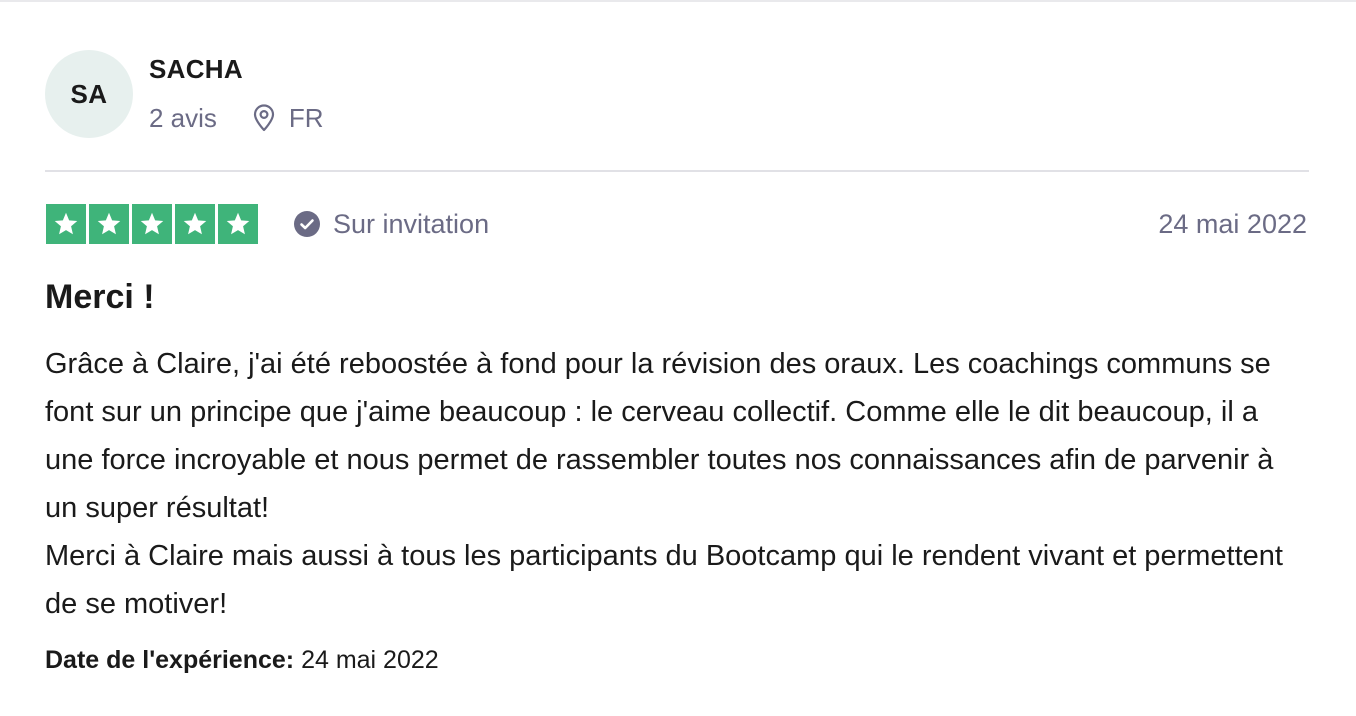 This screenshot has height=716, width=1356. I want to click on location-pin-icon, so click(264, 118).